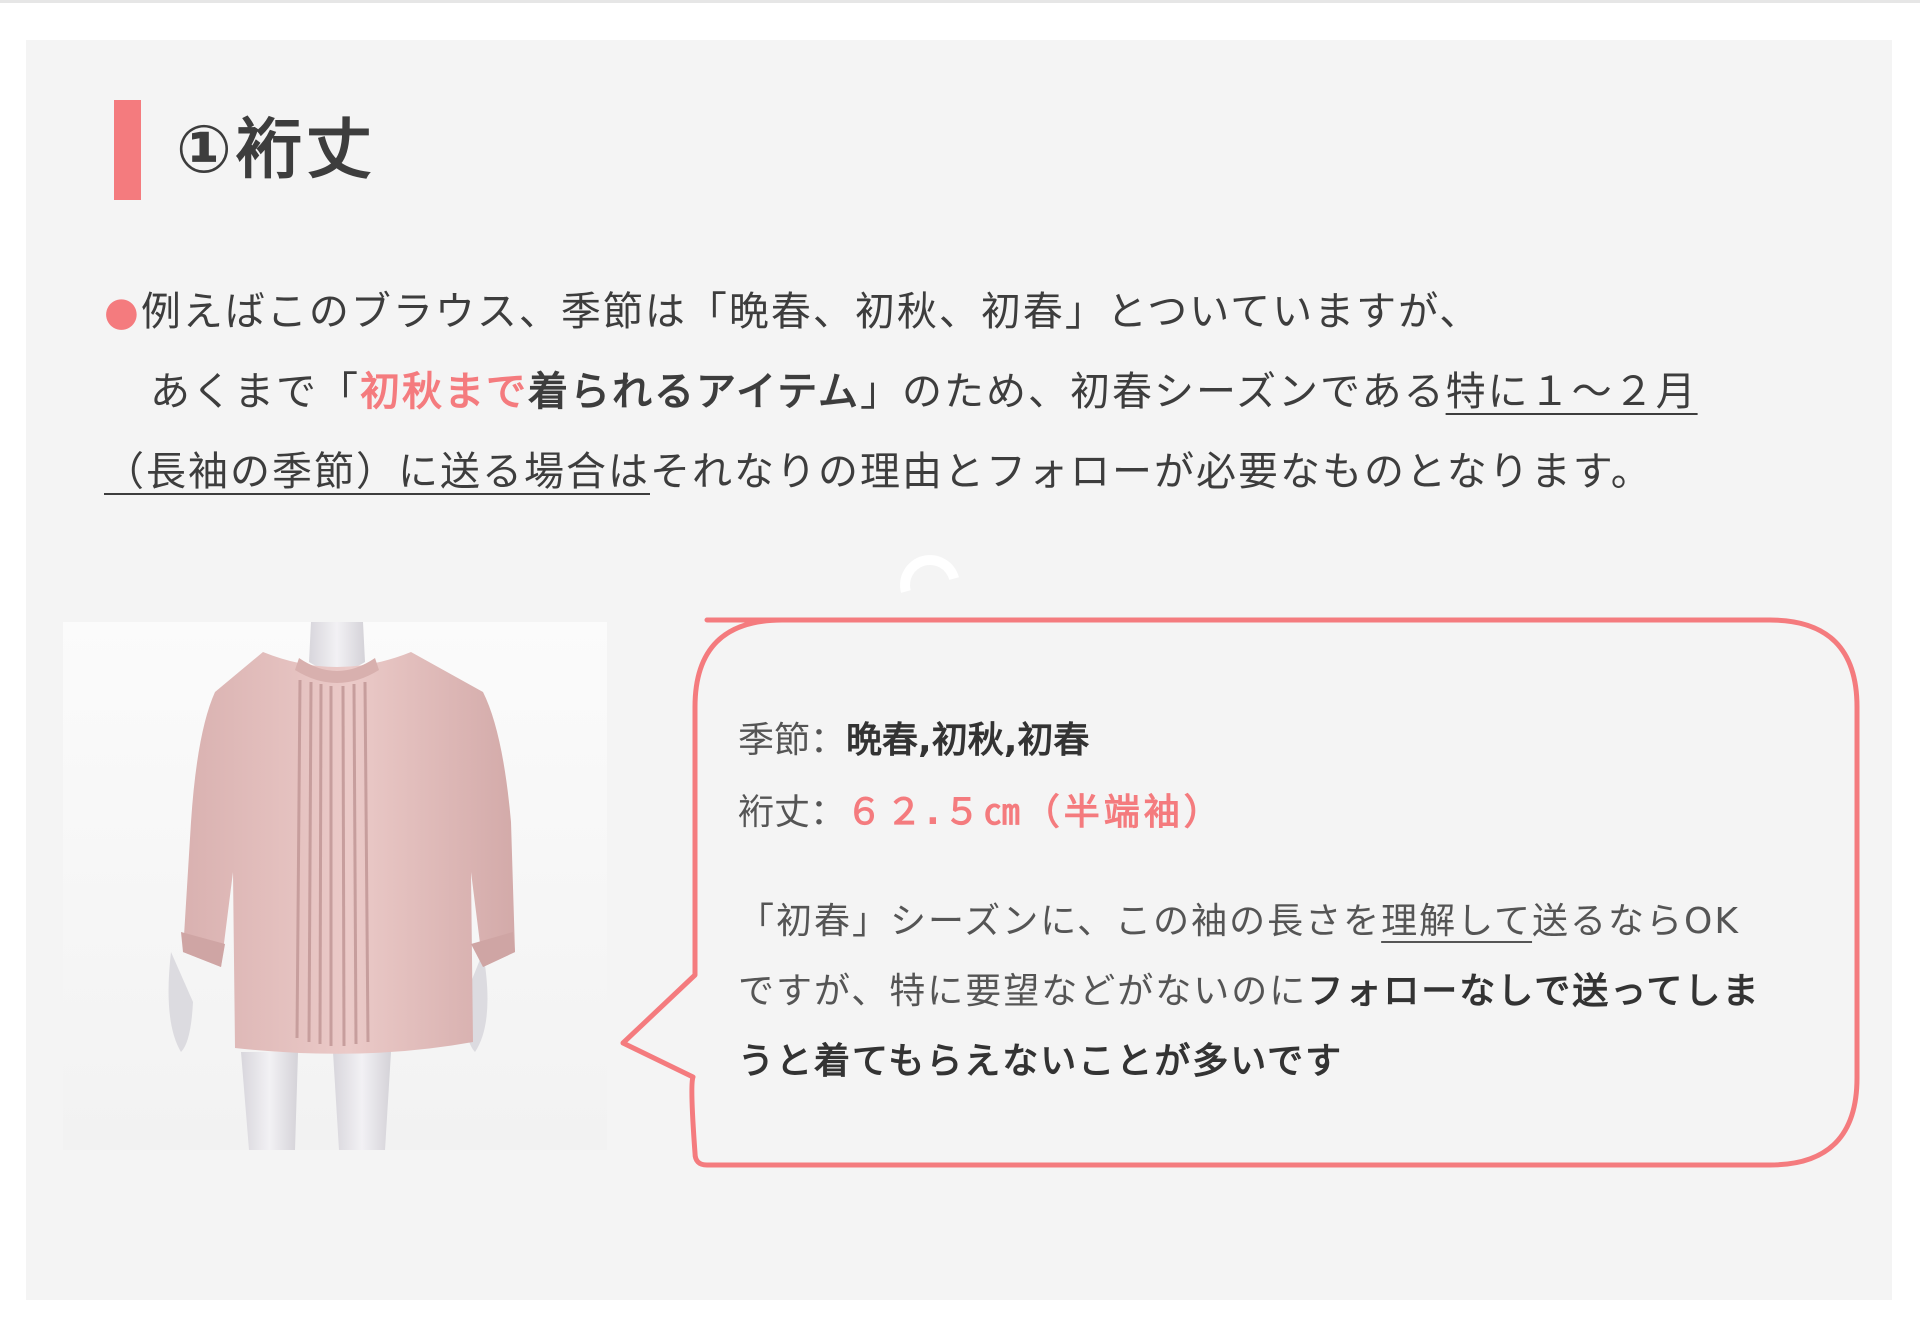  I want to click on intro-line-2: あくまで「初秋まで着られるアイテム」のため、初春シーズンである特に１～２月, so click(964, 392).